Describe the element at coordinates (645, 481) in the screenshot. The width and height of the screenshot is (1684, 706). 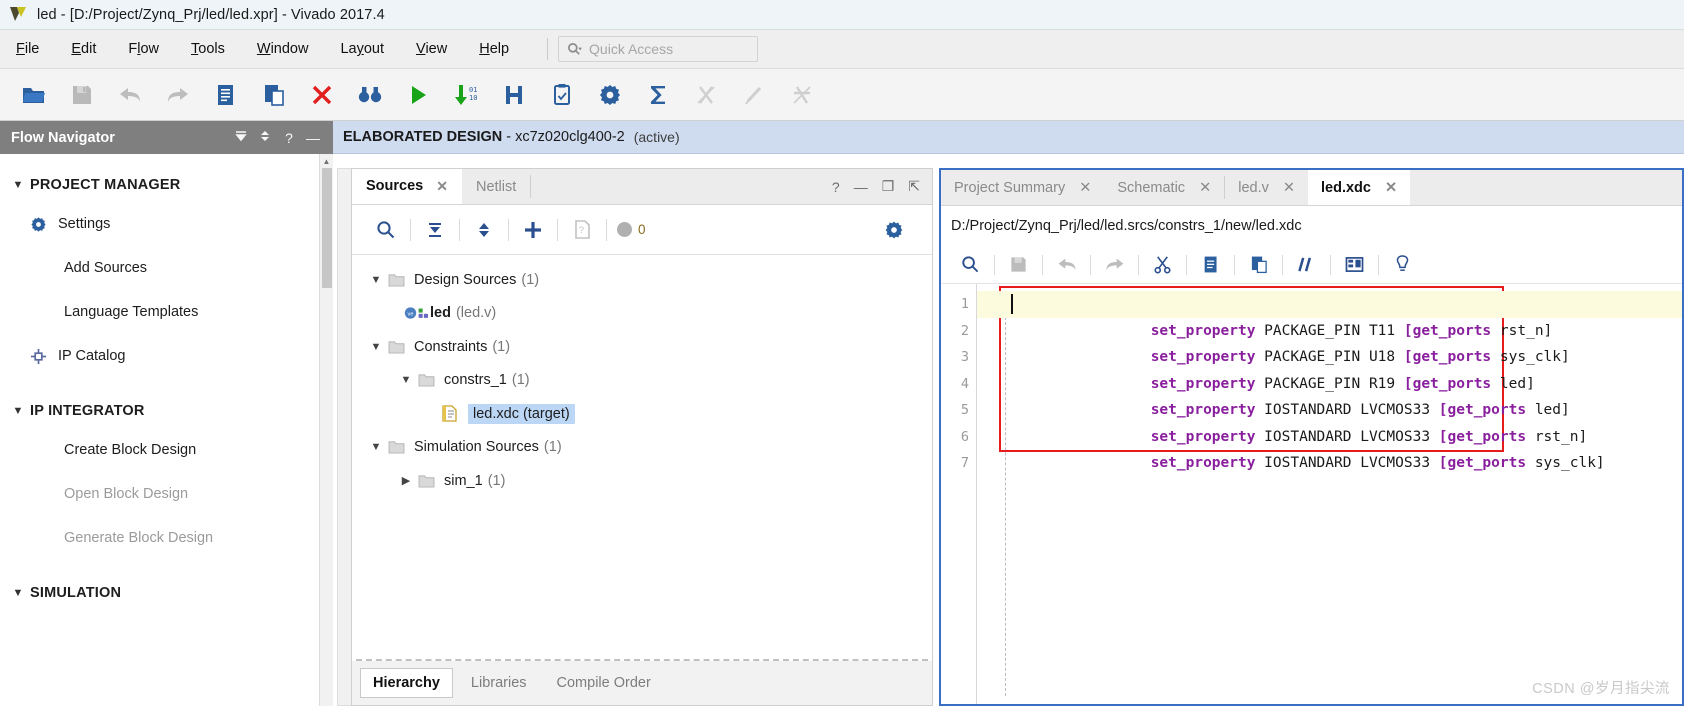
I see `tree-row: ▶ sim_1 (1)` at that location.